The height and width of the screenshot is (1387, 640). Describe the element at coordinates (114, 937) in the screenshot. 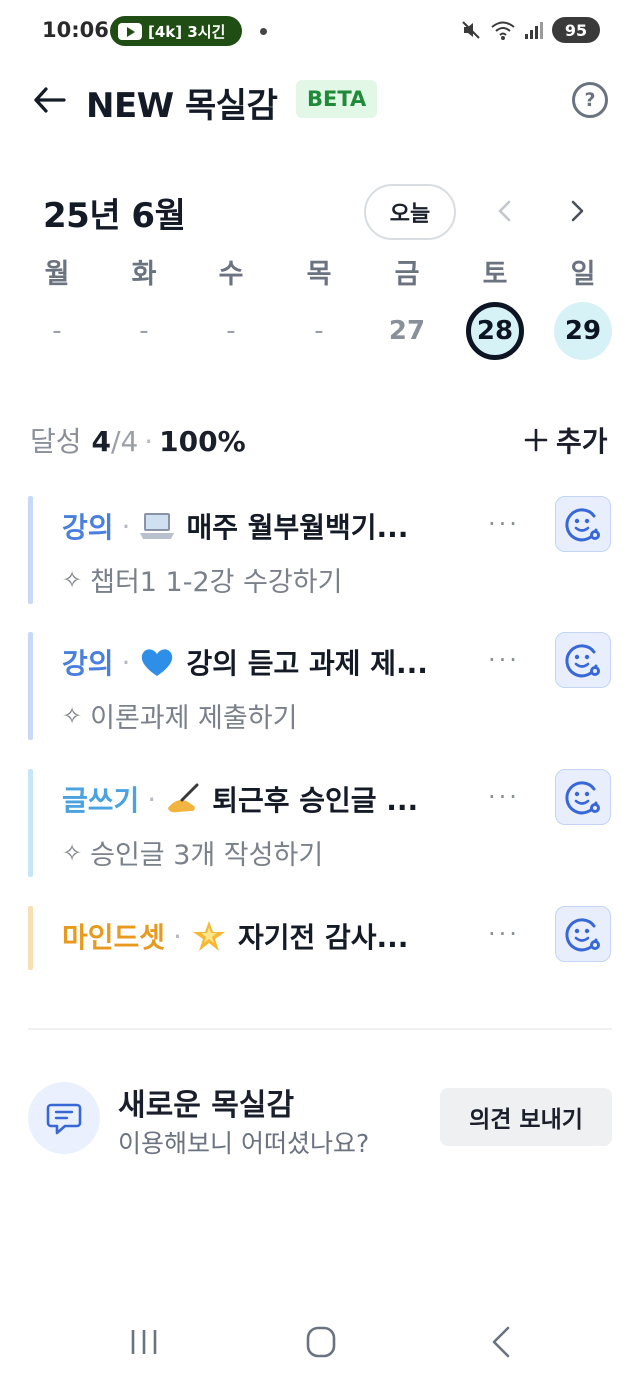

I see `task-category: 마인드셋` at that location.